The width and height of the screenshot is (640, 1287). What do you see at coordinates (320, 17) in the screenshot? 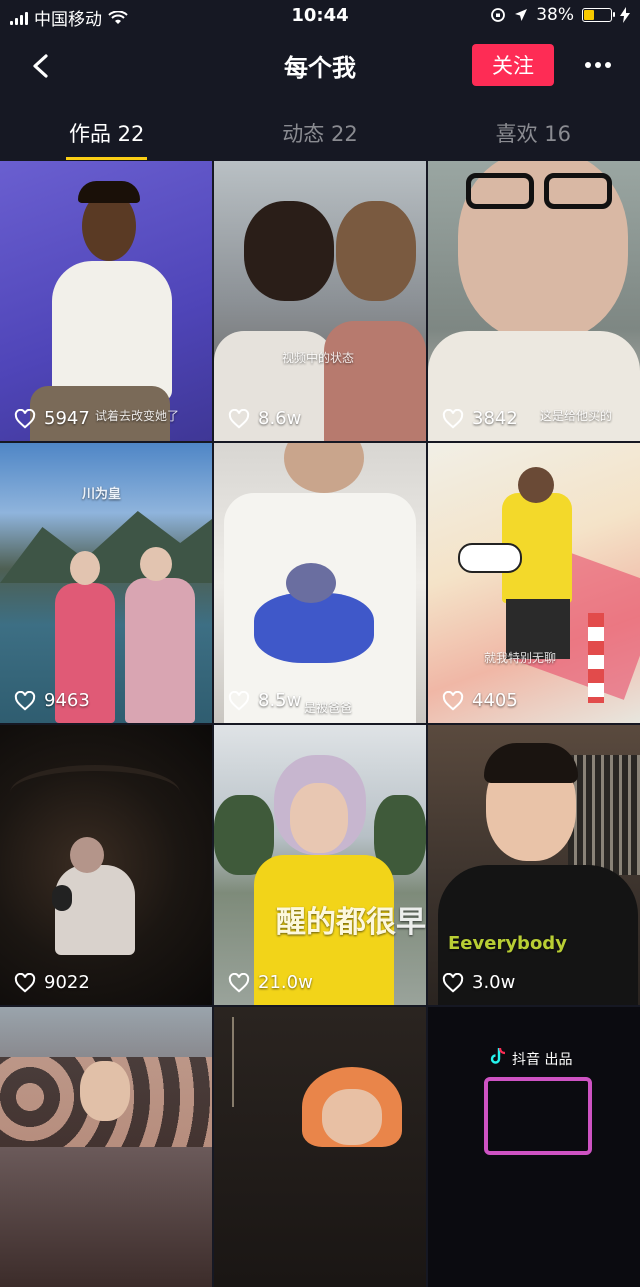
I see `status-bar: 中国移动 10:44 38%` at bounding box center [320, 17].